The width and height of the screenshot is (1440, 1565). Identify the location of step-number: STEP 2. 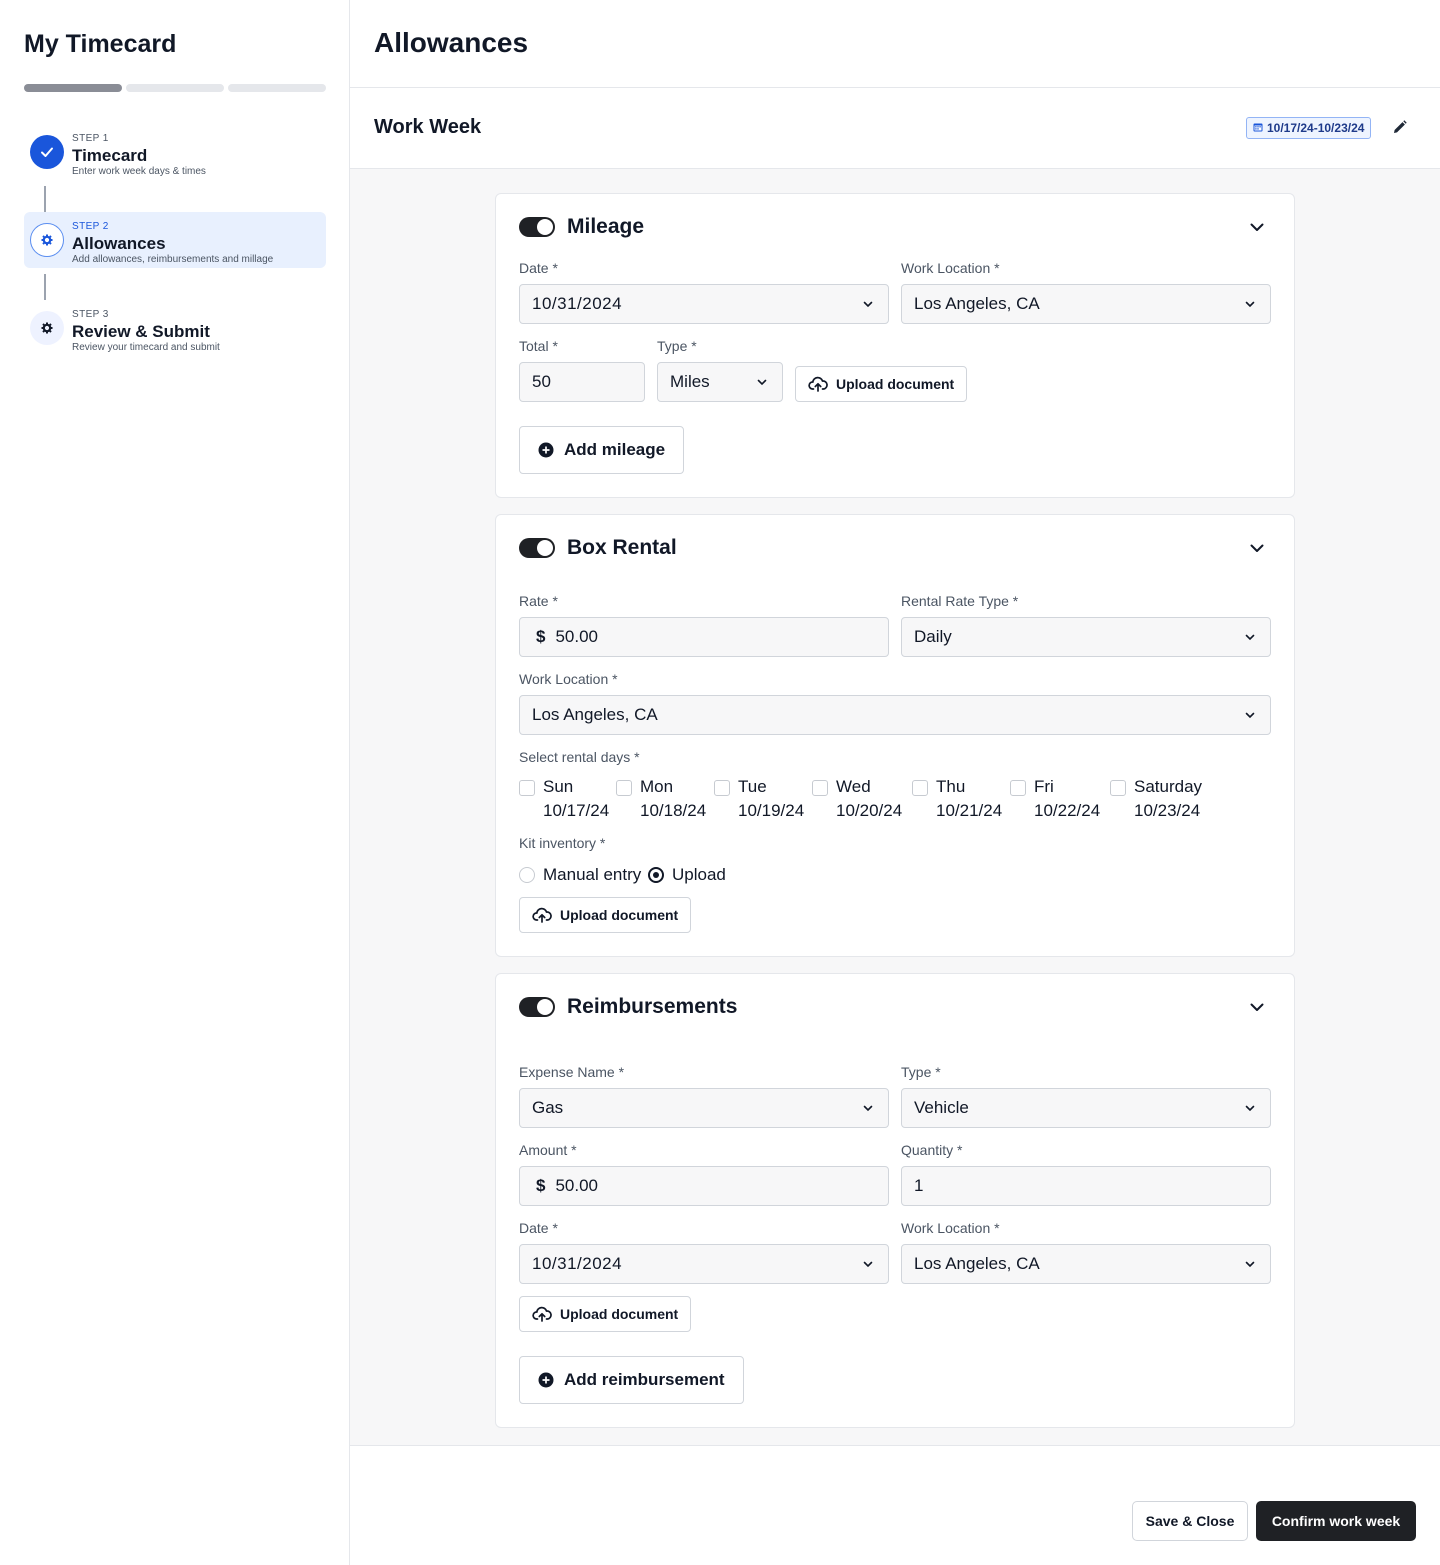
(90, 226).